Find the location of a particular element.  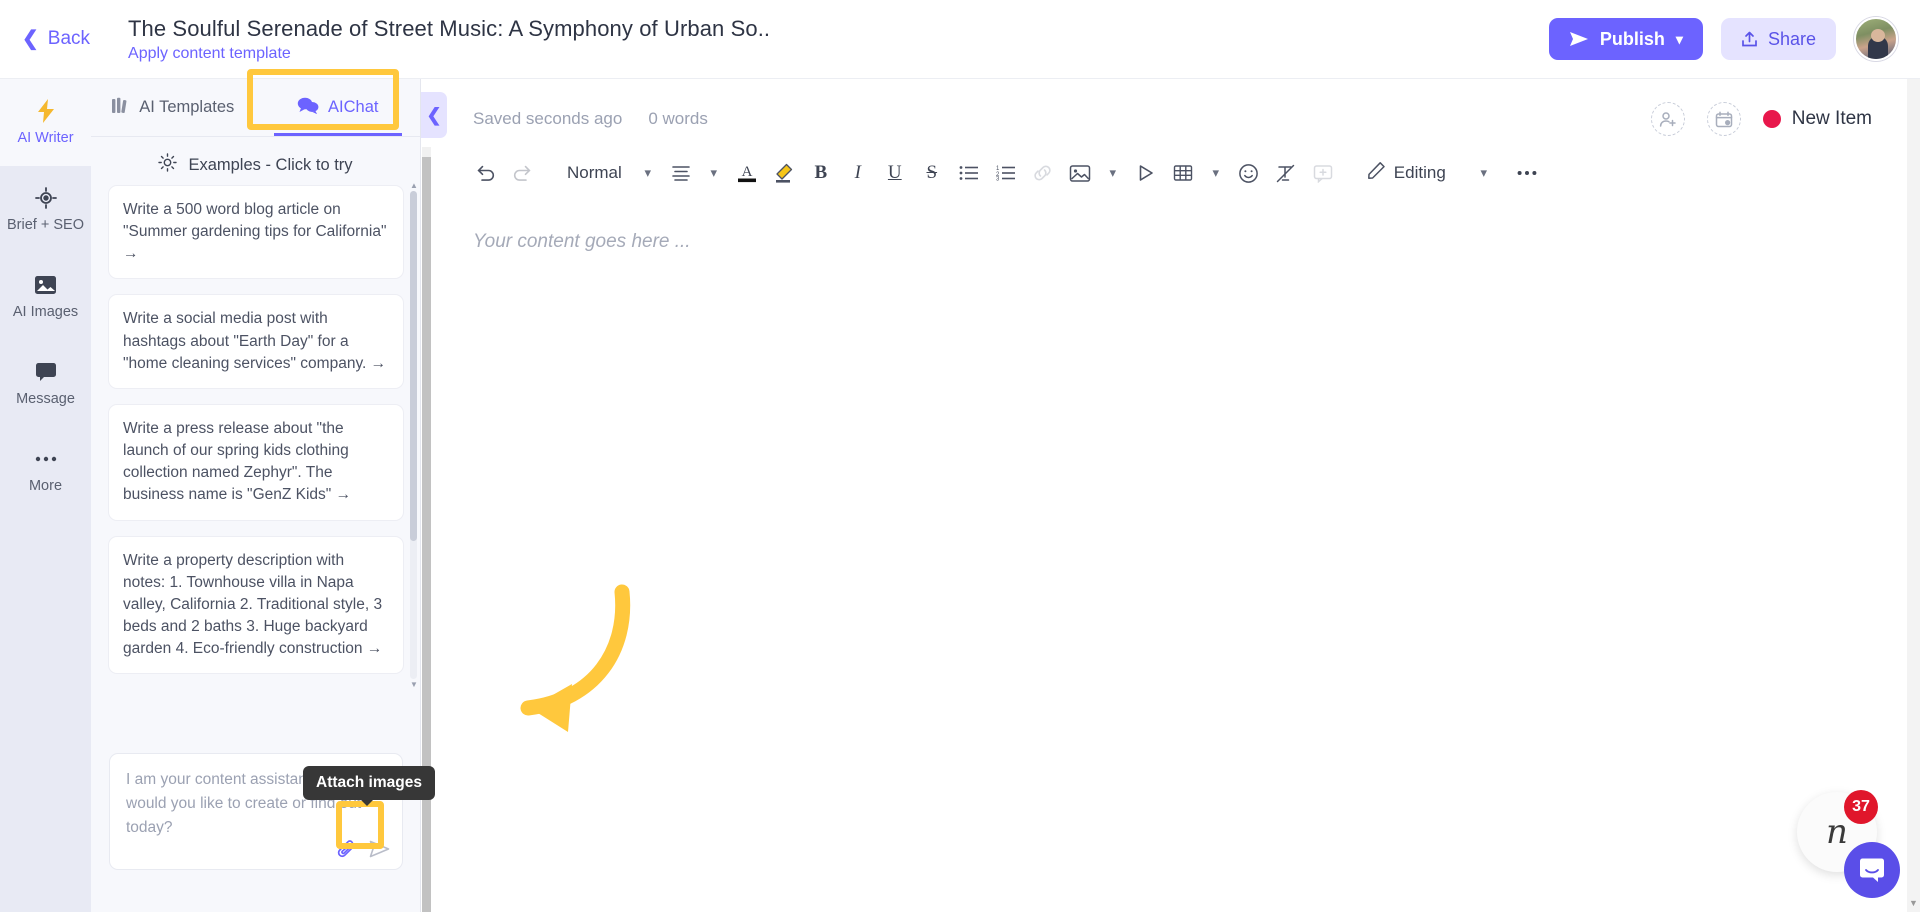

add-comment-button is located at coordinates (1323, 173).